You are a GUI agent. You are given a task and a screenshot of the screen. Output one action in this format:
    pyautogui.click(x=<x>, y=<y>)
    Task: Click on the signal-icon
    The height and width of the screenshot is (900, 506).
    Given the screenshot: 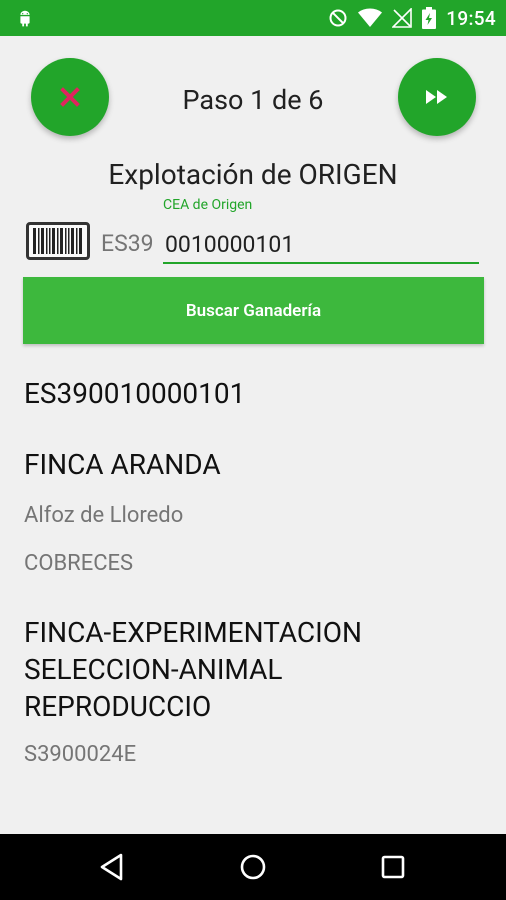 What is the action you would take?
    pyautogui.click(x=402, y=18)
    